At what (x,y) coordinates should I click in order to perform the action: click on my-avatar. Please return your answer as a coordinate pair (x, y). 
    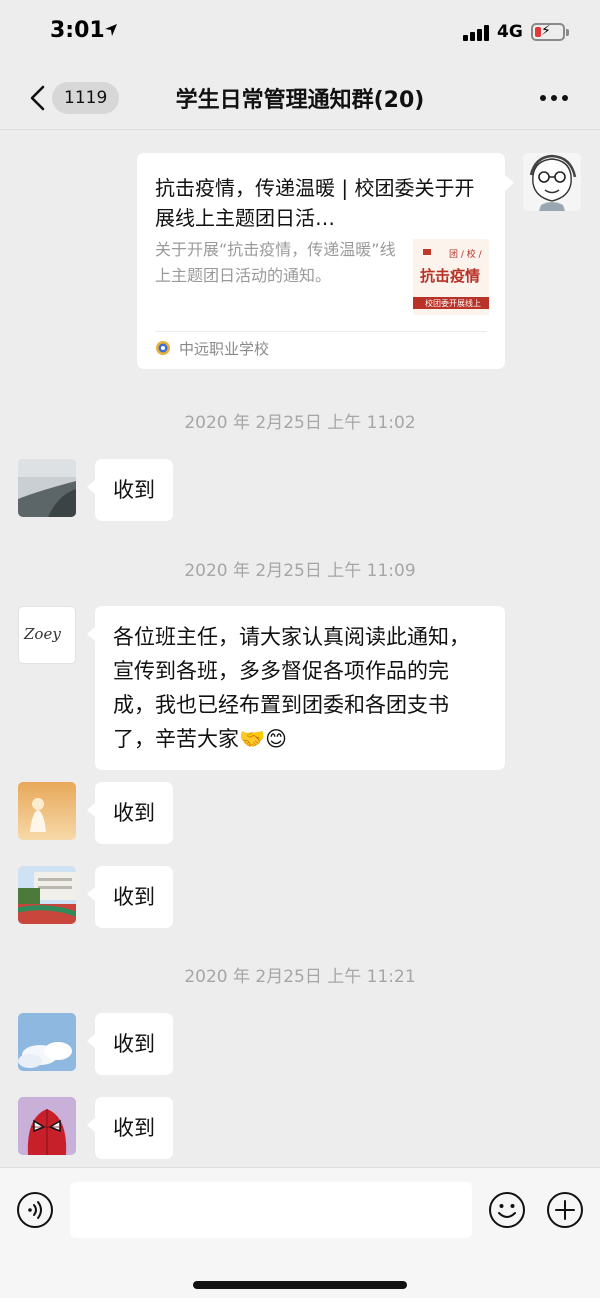
    Looking at the image, I should click on (552, 182).